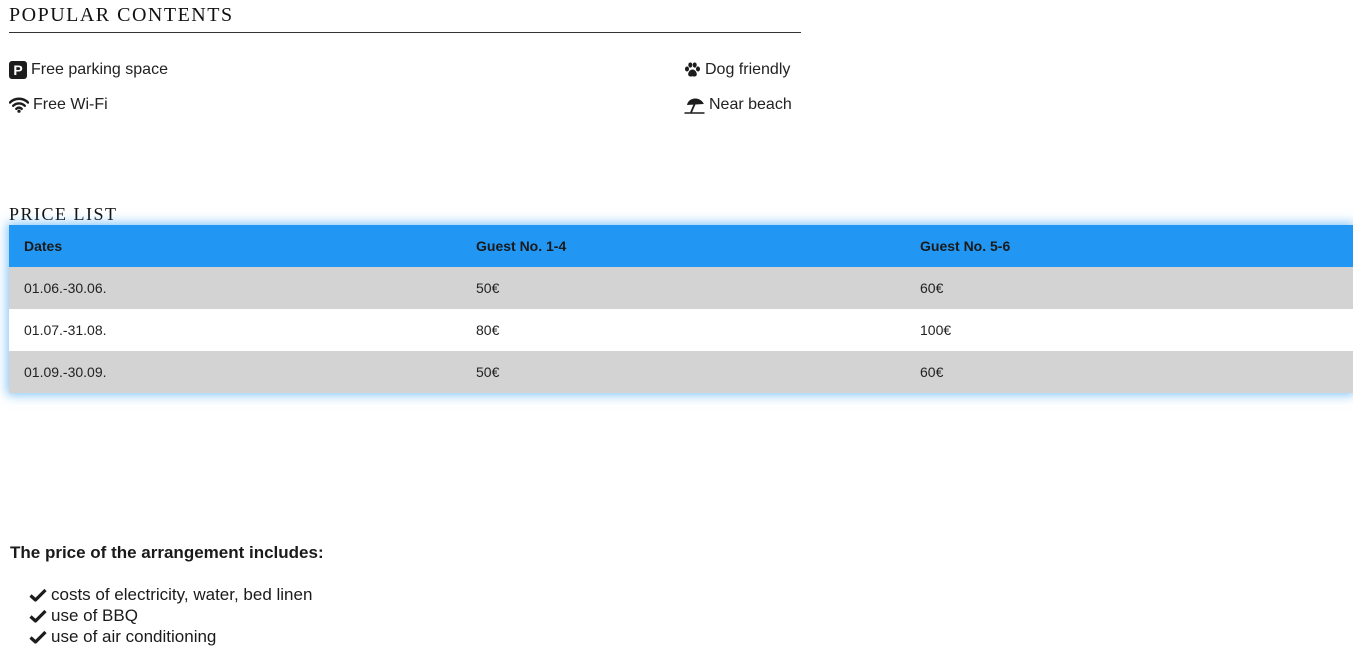 The width and height of the screenshot is (1353, 648). Describe the element at coordinates (63, 214) in the screenshot. I see `price-list-heading: PRICE LIST` at that location.